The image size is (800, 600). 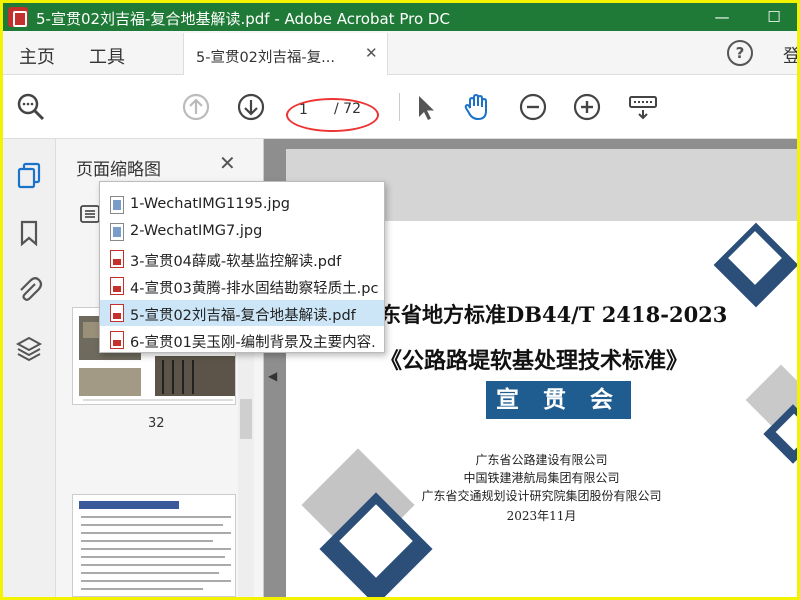 What do you see at coordinates (533, 107) in the screenshot?
I see `zoom-out-icon` at bounding box center [533, 107].